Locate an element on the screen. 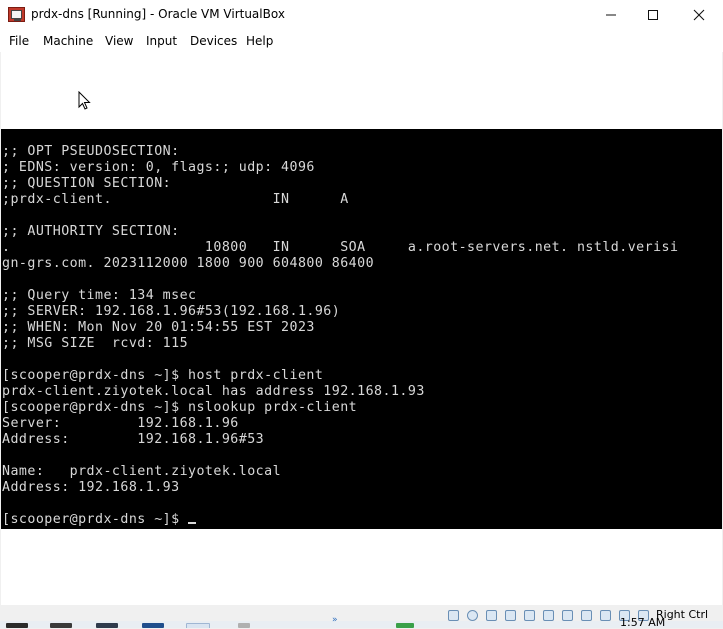 The width and height of the screenshot is (723, 629). terminal-line: ;; QUESTION SECTION: is located at coordinates (87, 183).